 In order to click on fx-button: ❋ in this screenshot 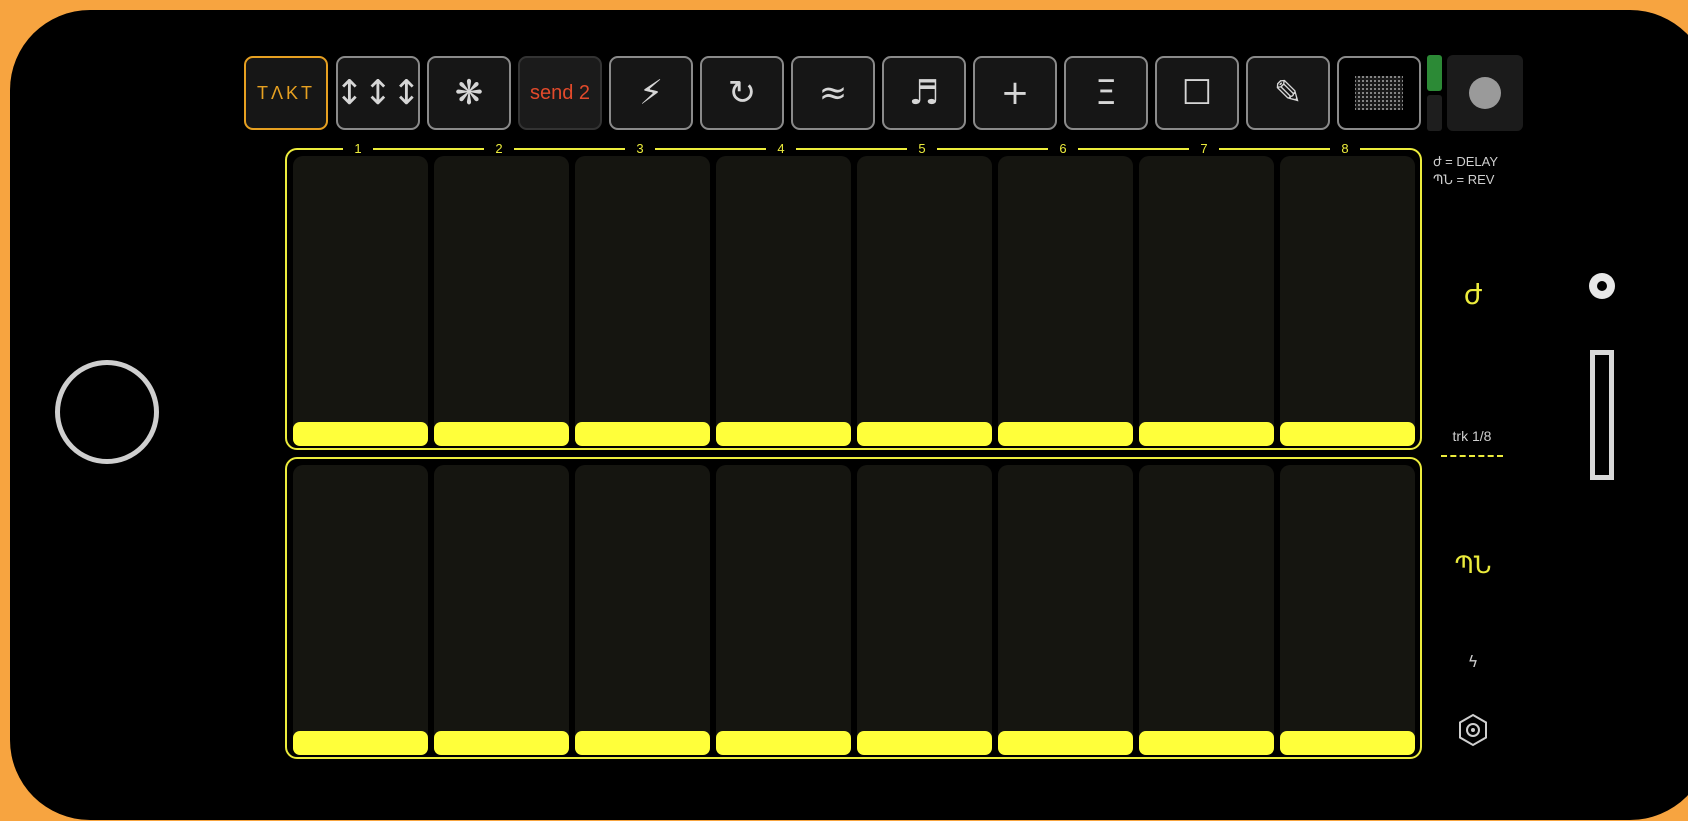, I will do `click(469, 93)`.